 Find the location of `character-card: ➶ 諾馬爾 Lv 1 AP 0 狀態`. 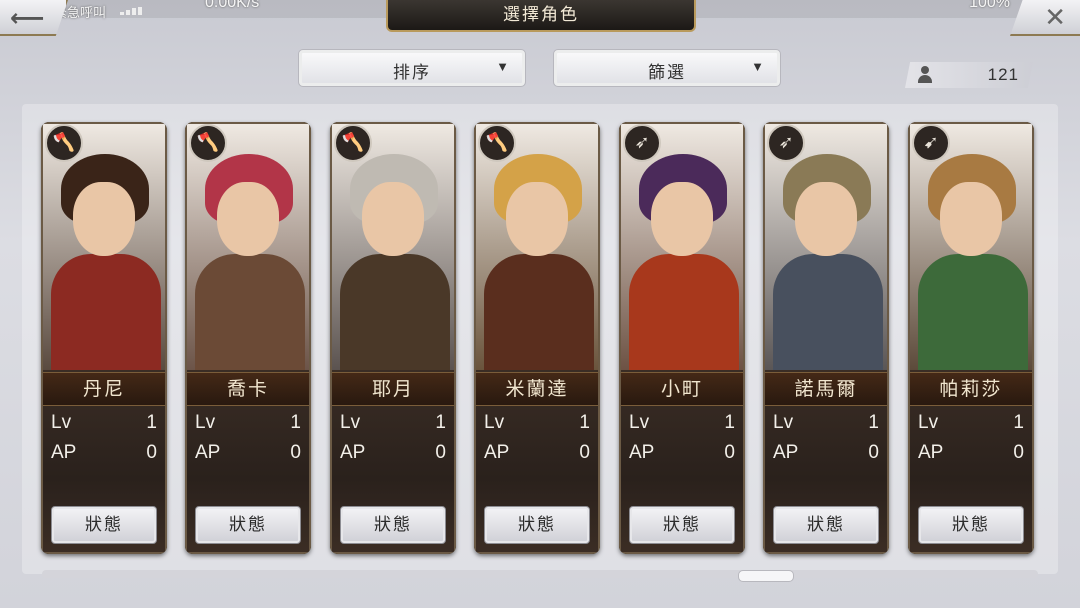

character-card: ➶ 諾馬爾 Lv 1 AP 0 狀態 is located at coordinates (826, 338).